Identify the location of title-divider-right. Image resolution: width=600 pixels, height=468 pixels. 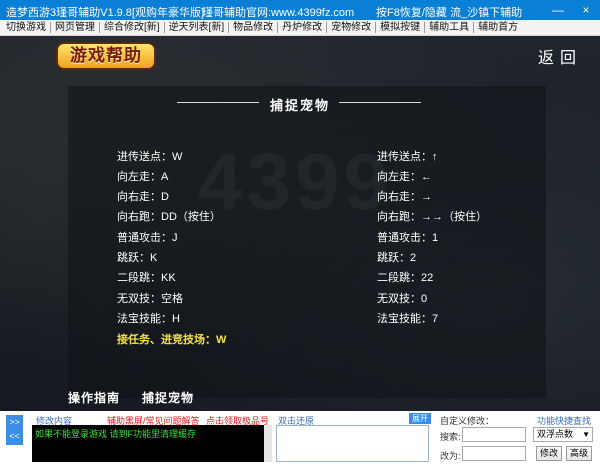
(380, 102).